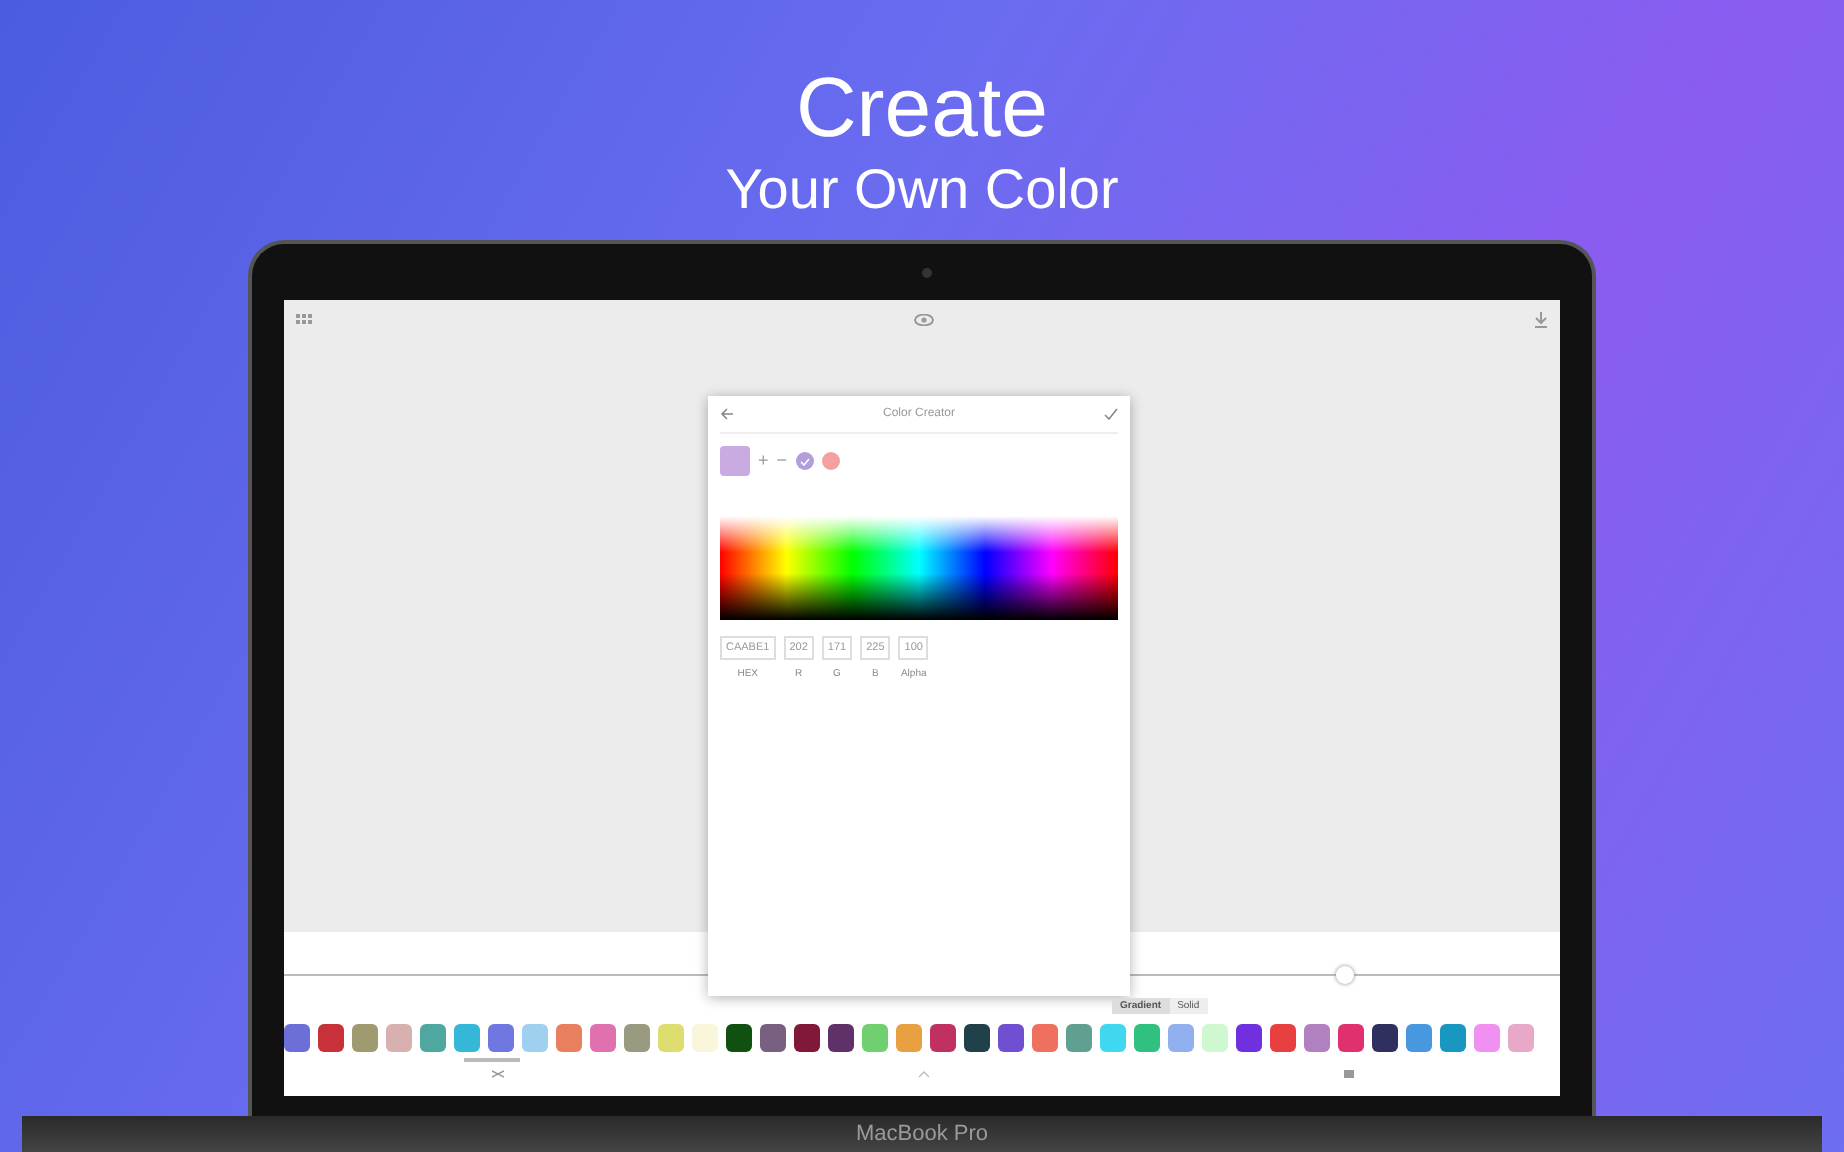 This screenshot has height=1152, width=1844. I want to click on back-arrow-icon, so click(727, 414).